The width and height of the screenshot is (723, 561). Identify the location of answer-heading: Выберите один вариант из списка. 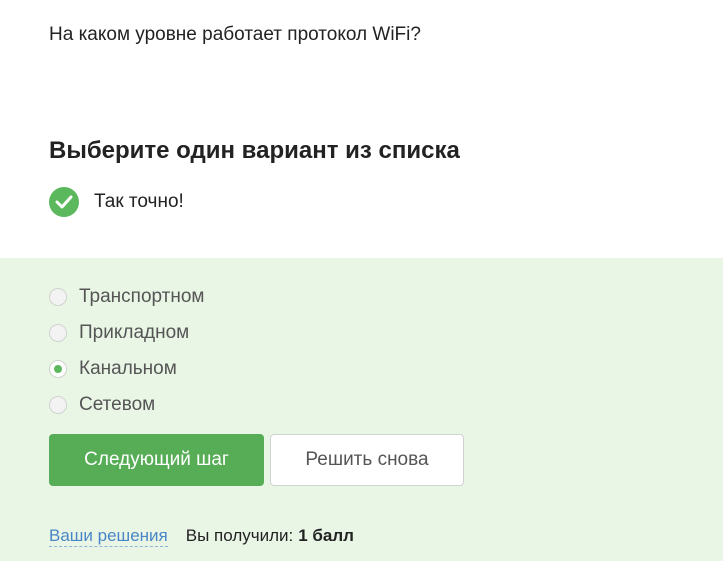
(254, 150).